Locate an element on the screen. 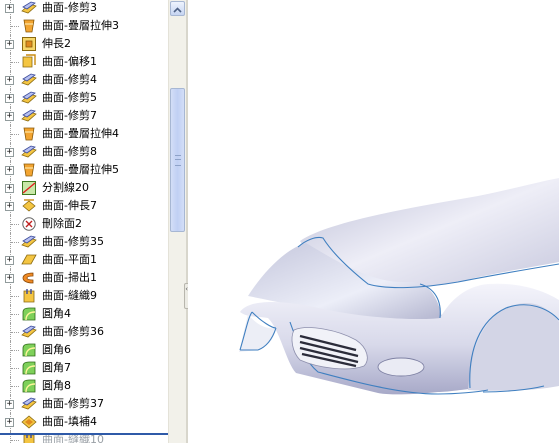  feature-tree-item: + 曲面-修剪4 is located at coordinates (84, 80).